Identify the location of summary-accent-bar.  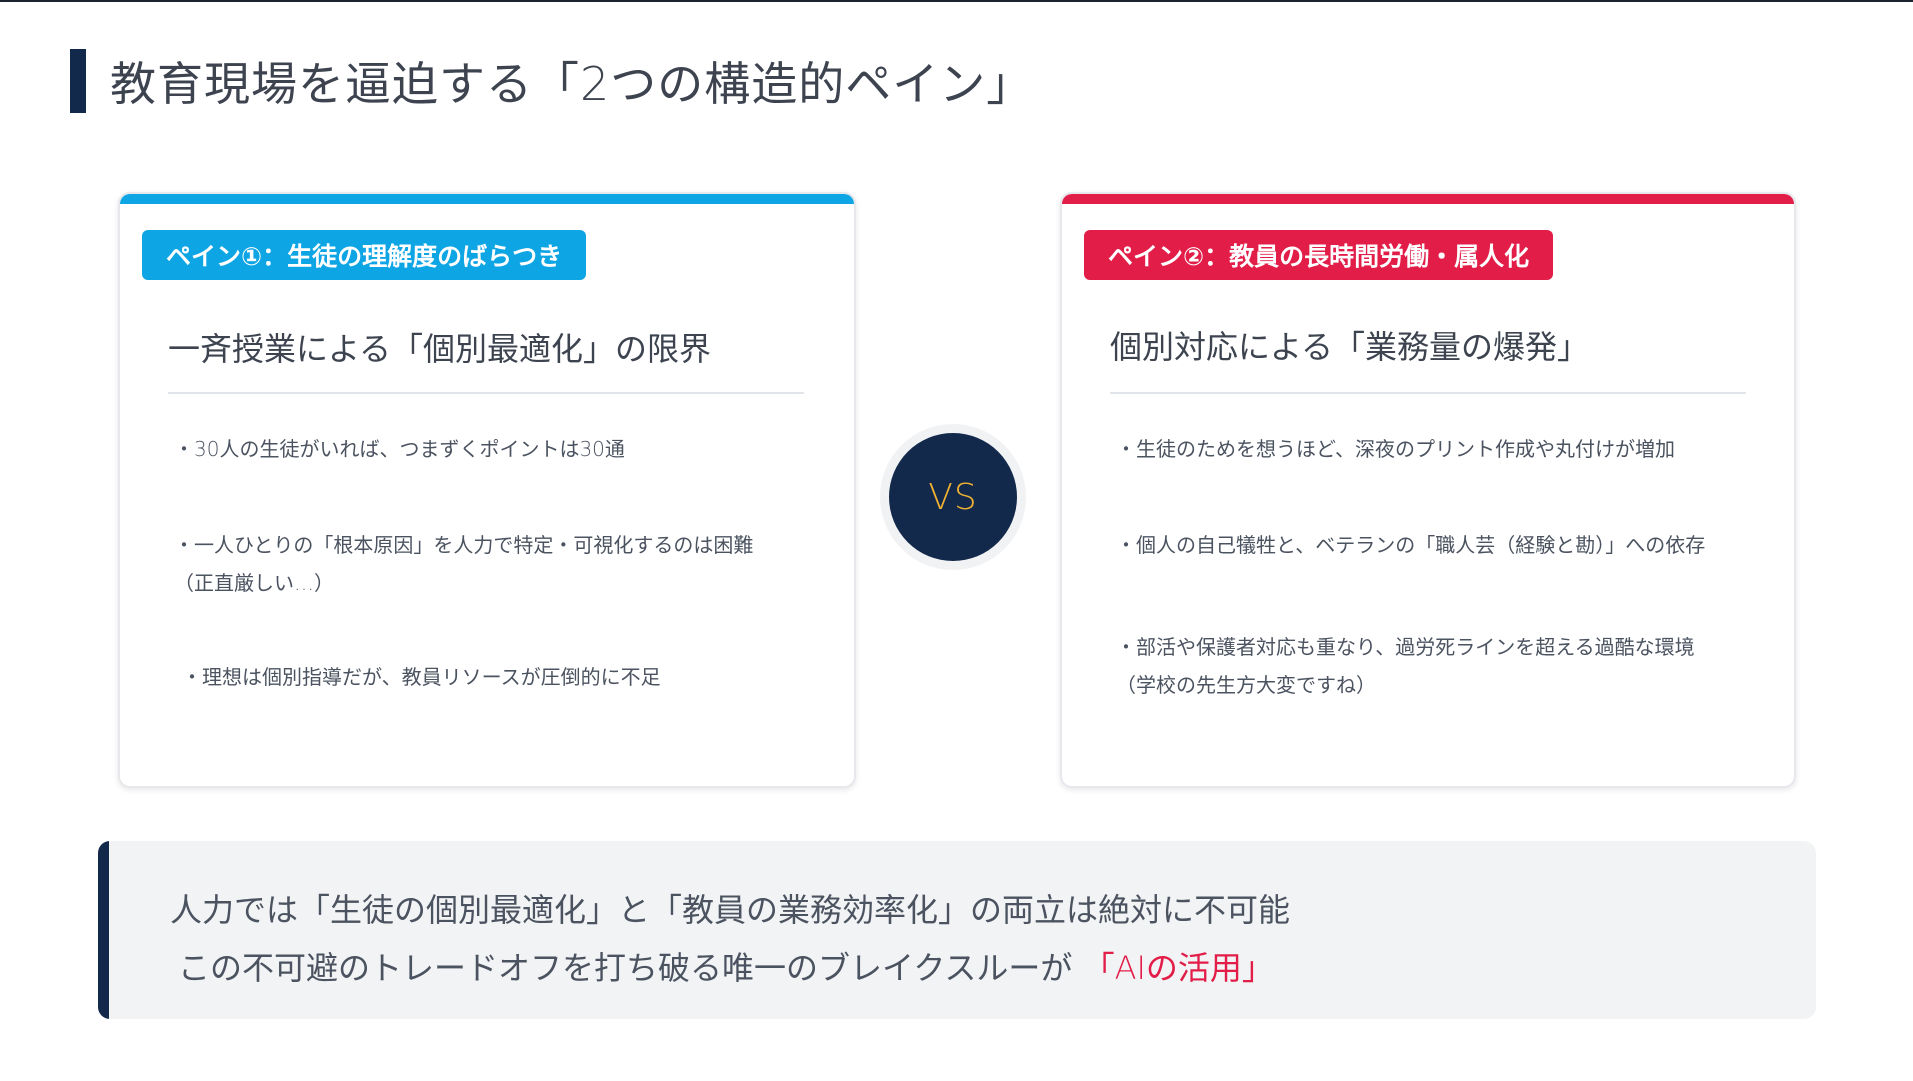
(103, 930).